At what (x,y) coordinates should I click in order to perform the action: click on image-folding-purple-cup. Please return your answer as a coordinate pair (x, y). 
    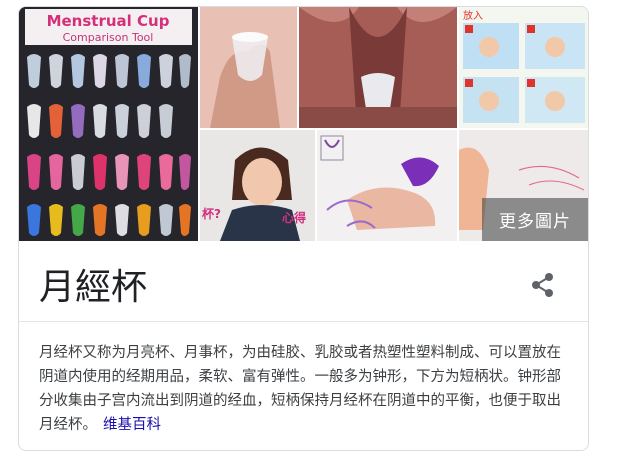
    Looking at the image, I should click on (387, 185).